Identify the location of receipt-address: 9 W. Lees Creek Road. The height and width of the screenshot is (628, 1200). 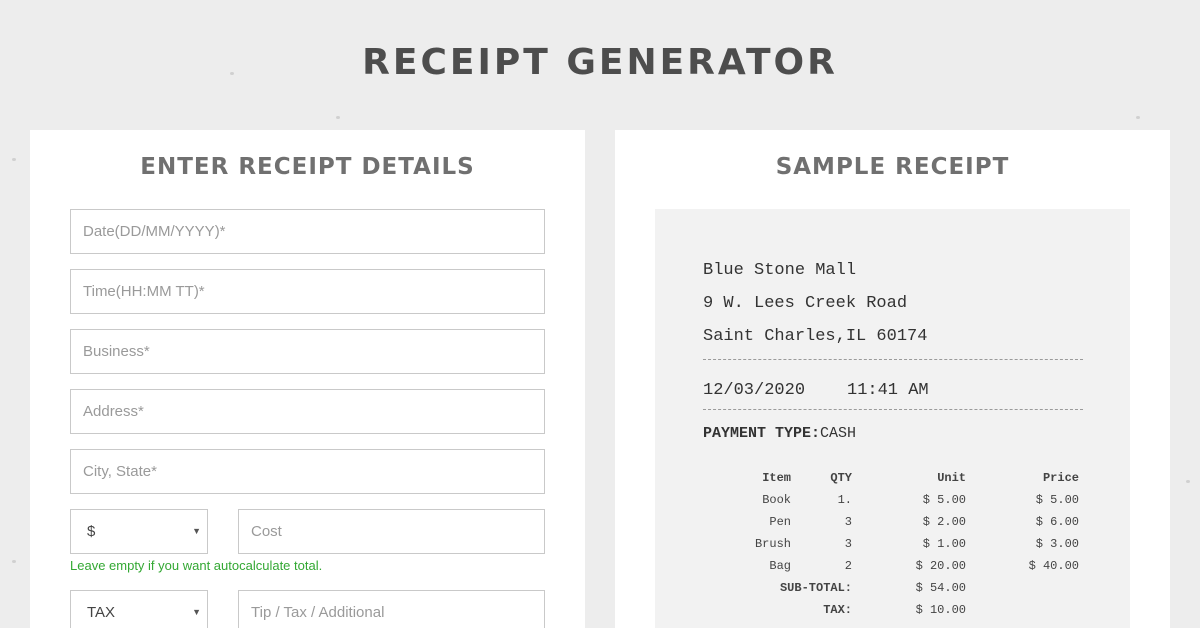
(805, 303).